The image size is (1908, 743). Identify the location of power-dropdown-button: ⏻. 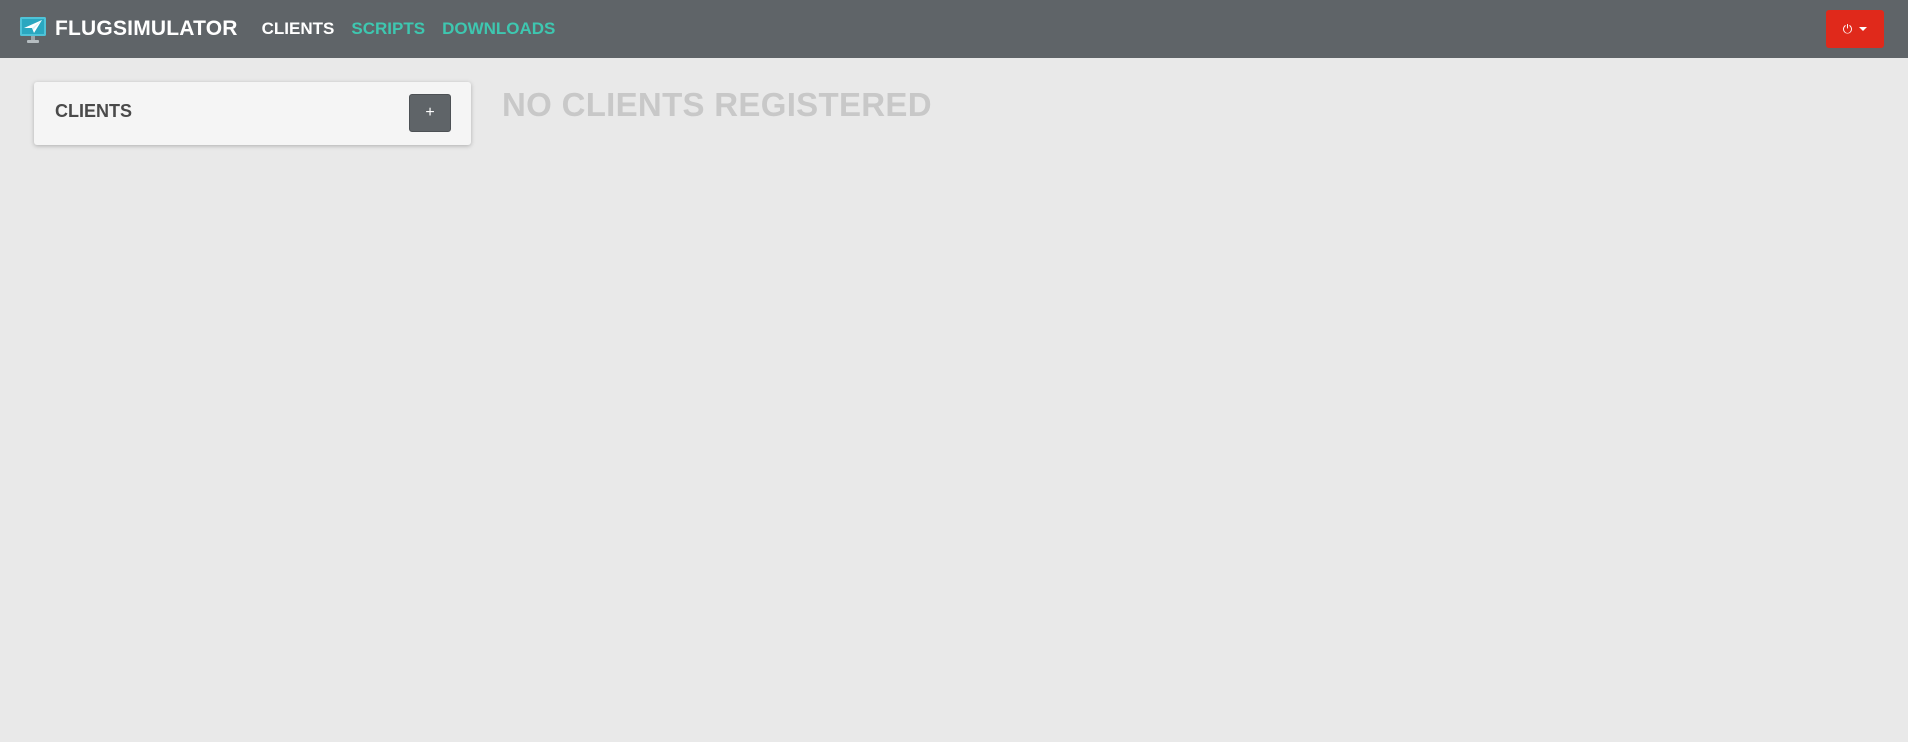
(1855, 29).